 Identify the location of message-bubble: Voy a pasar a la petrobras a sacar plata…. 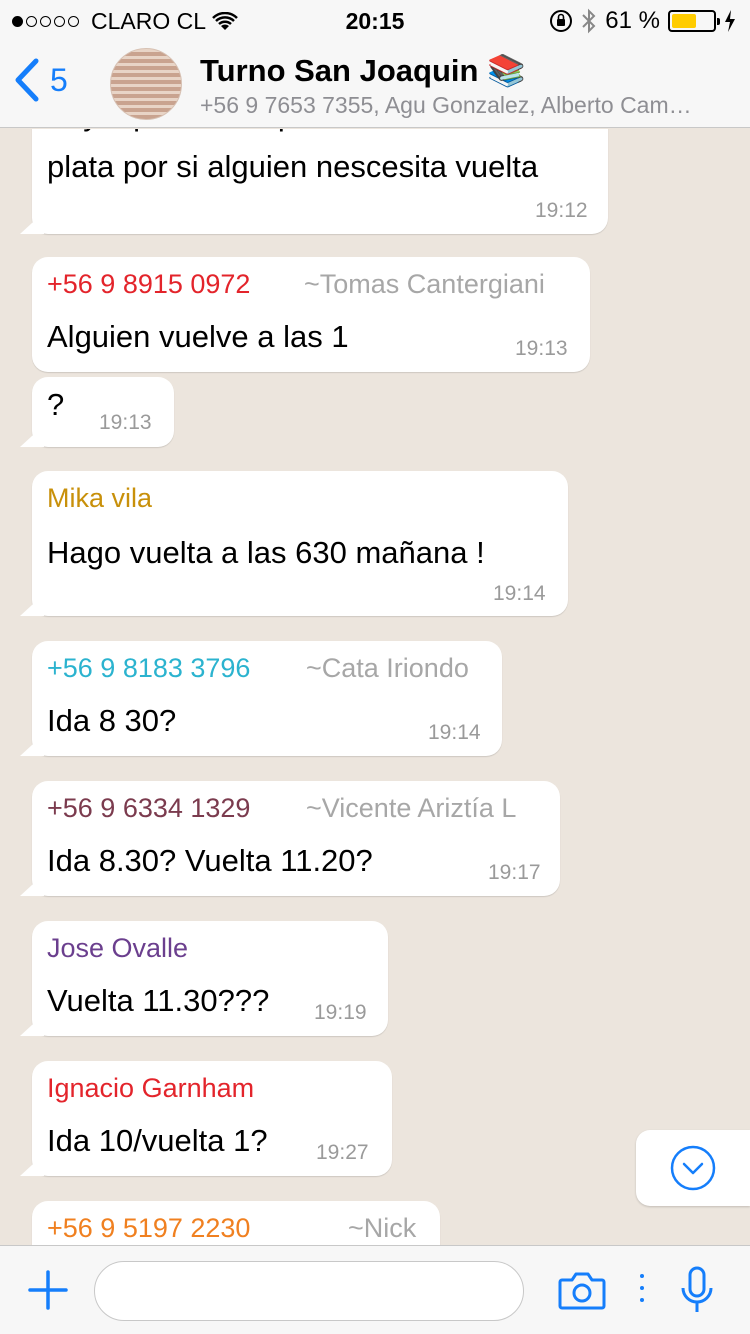
(320, 181).